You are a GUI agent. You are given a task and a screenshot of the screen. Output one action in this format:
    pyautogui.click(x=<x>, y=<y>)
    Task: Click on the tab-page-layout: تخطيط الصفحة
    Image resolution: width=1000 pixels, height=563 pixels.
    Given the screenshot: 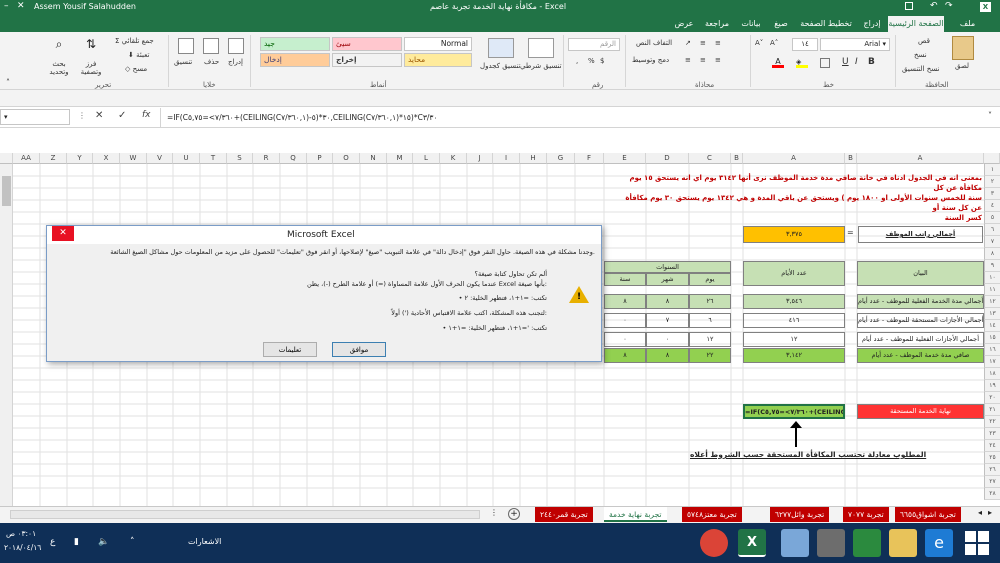 What is the action you would take?
    pyautogui.click(x=826, y=24)
    